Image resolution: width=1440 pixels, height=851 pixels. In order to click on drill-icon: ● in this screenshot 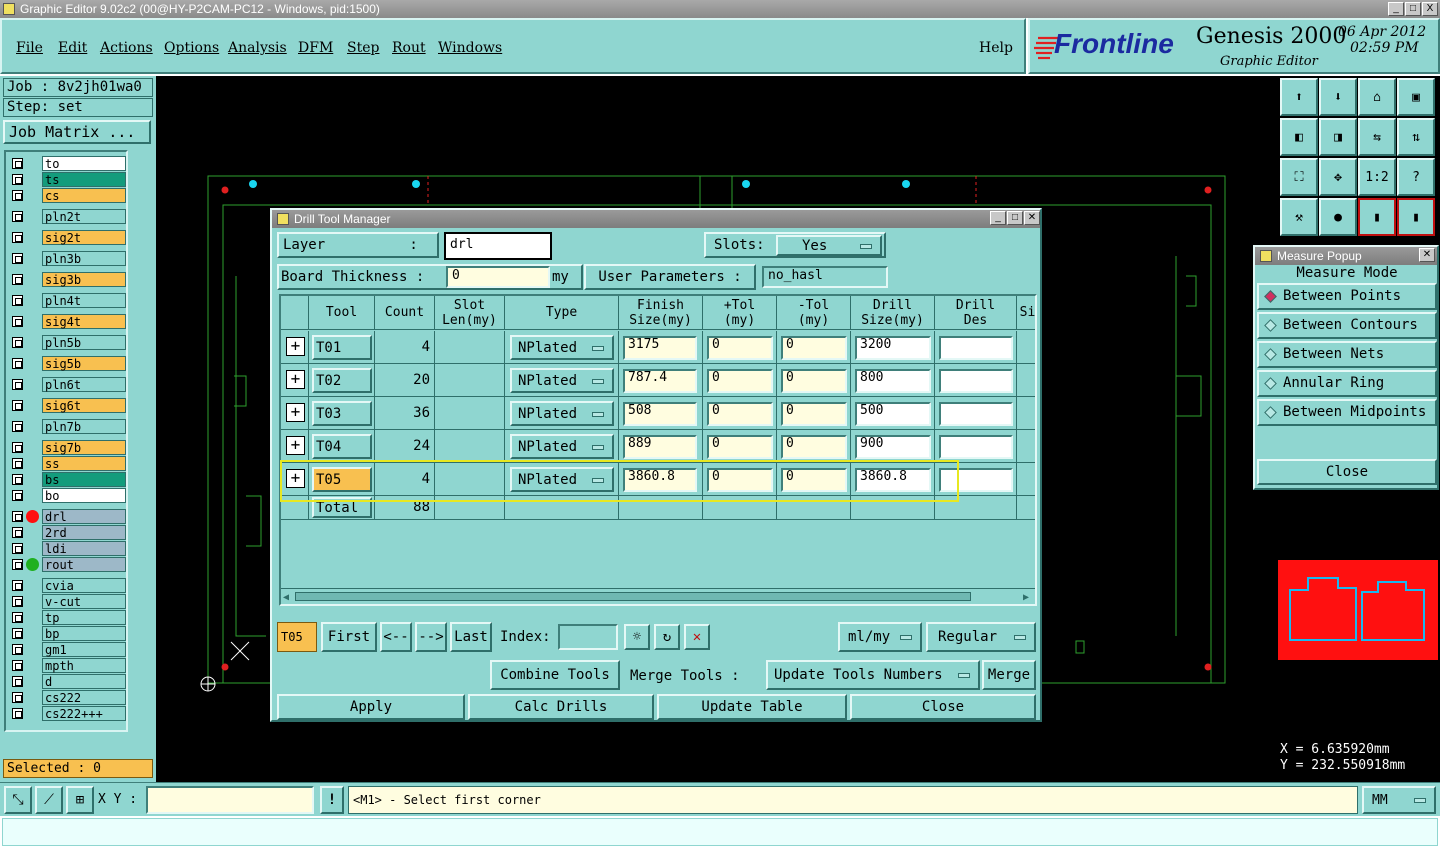, I will do `click(1338, 217)`.